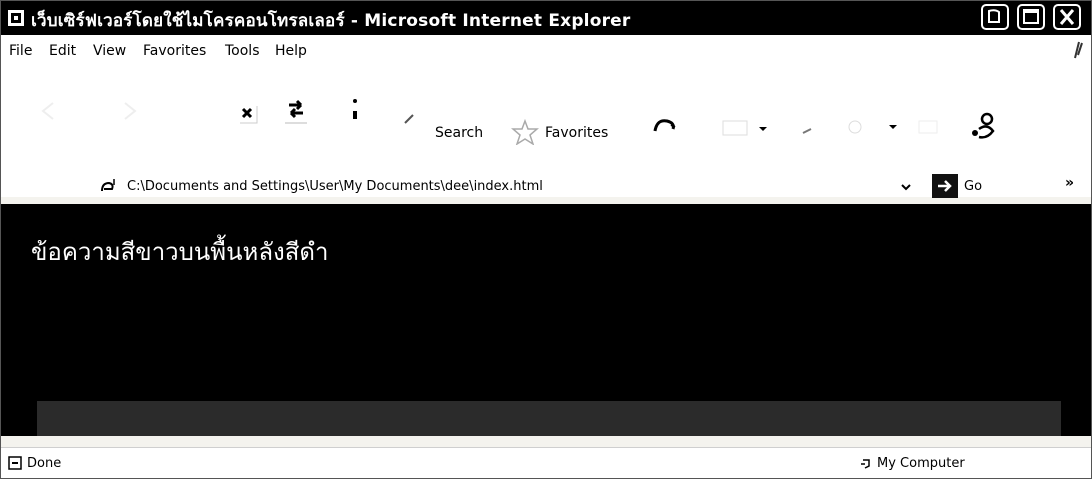 The height and width of the screenshot is (479, 1092). I want to click on minimize-button, so click(995, 17).